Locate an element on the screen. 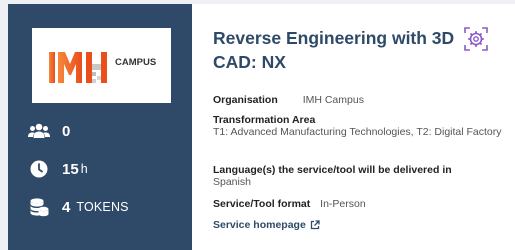 The image size is (515, 250). format-row: Service/Tool format In-Person is located at coordinates (289, 204).